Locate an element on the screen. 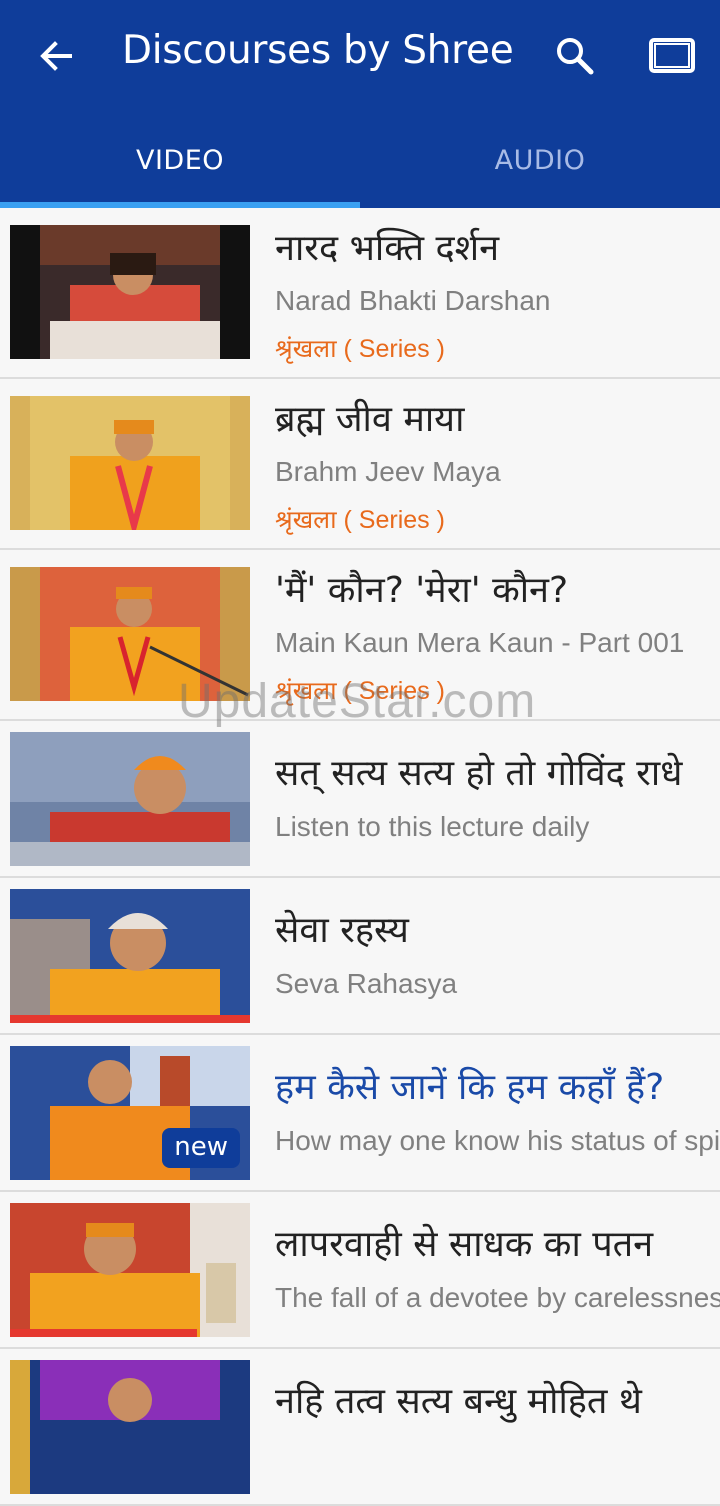  video-title: ब्रह्म जीव माया is located at coordinates (370, 419).